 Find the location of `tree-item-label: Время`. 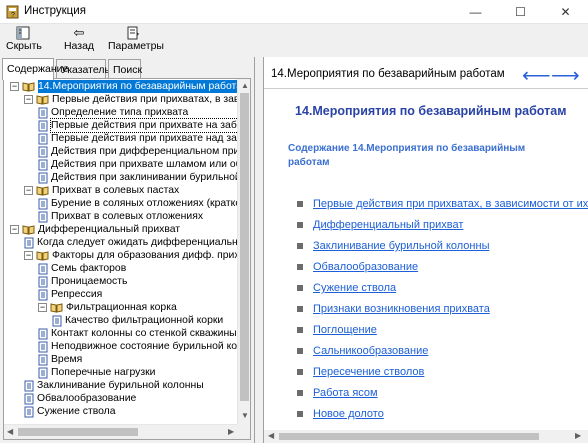

tree-item-label: Время is located at coordinates (67, 359).